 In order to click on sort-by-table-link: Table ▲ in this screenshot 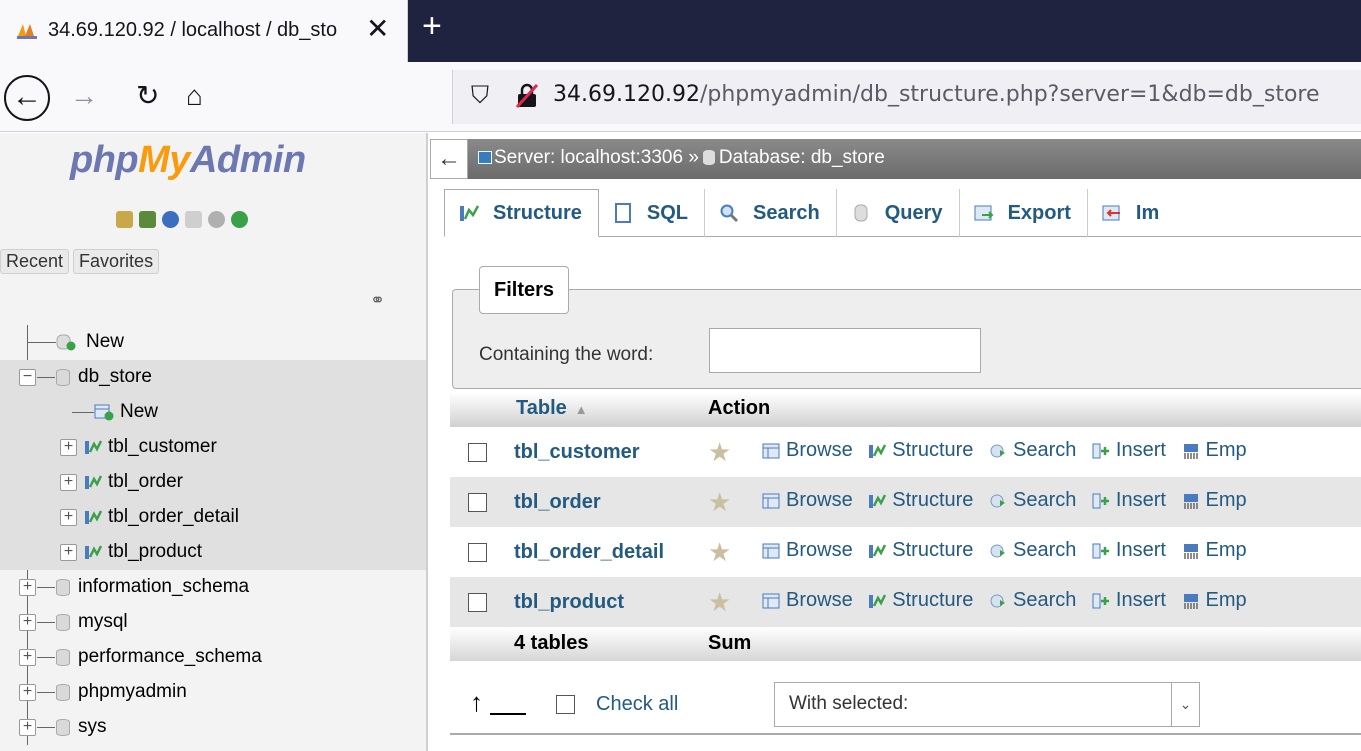, I will do `click(552, 408)`.